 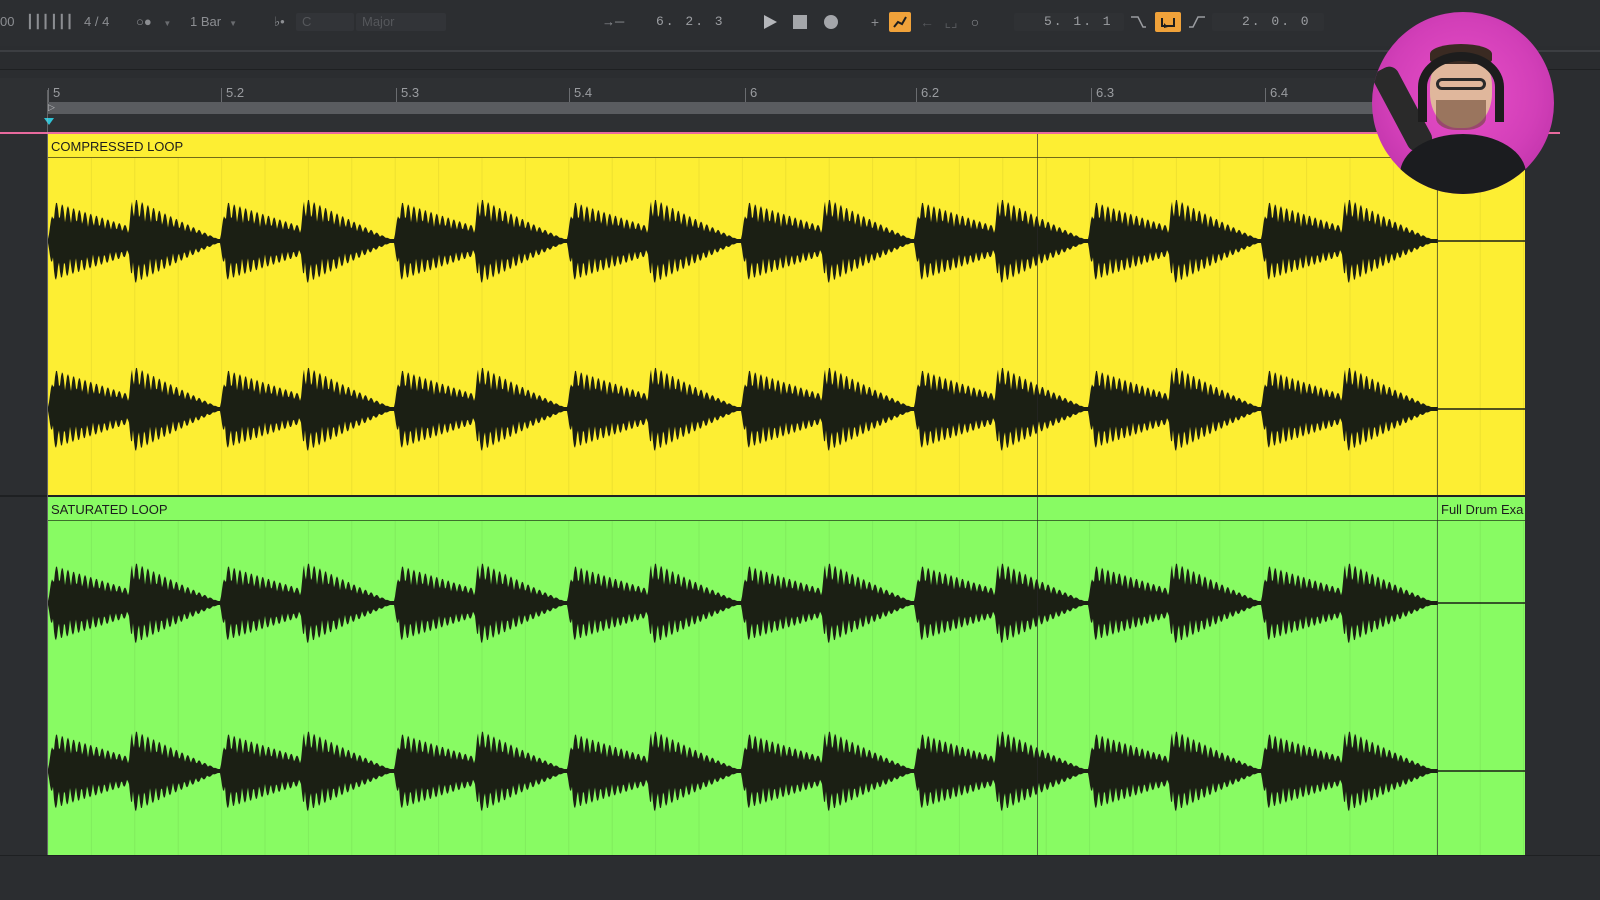 What do you see at coordinates (1197, 22) in the screenshot?
I see `punch-out-icon` at bounding box center [1197, 22].